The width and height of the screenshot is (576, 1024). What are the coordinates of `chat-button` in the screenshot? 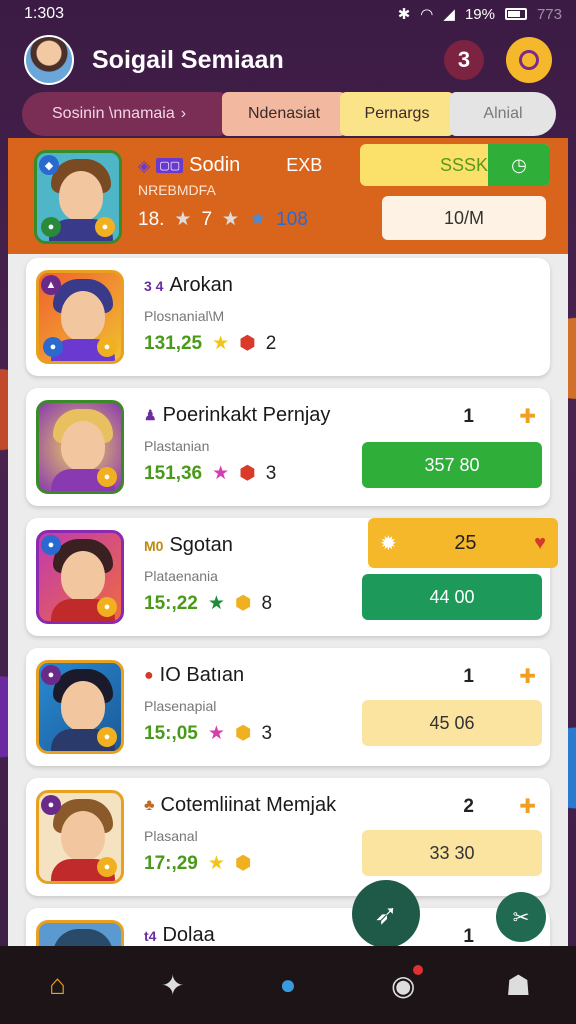 It's located at (529, 60).